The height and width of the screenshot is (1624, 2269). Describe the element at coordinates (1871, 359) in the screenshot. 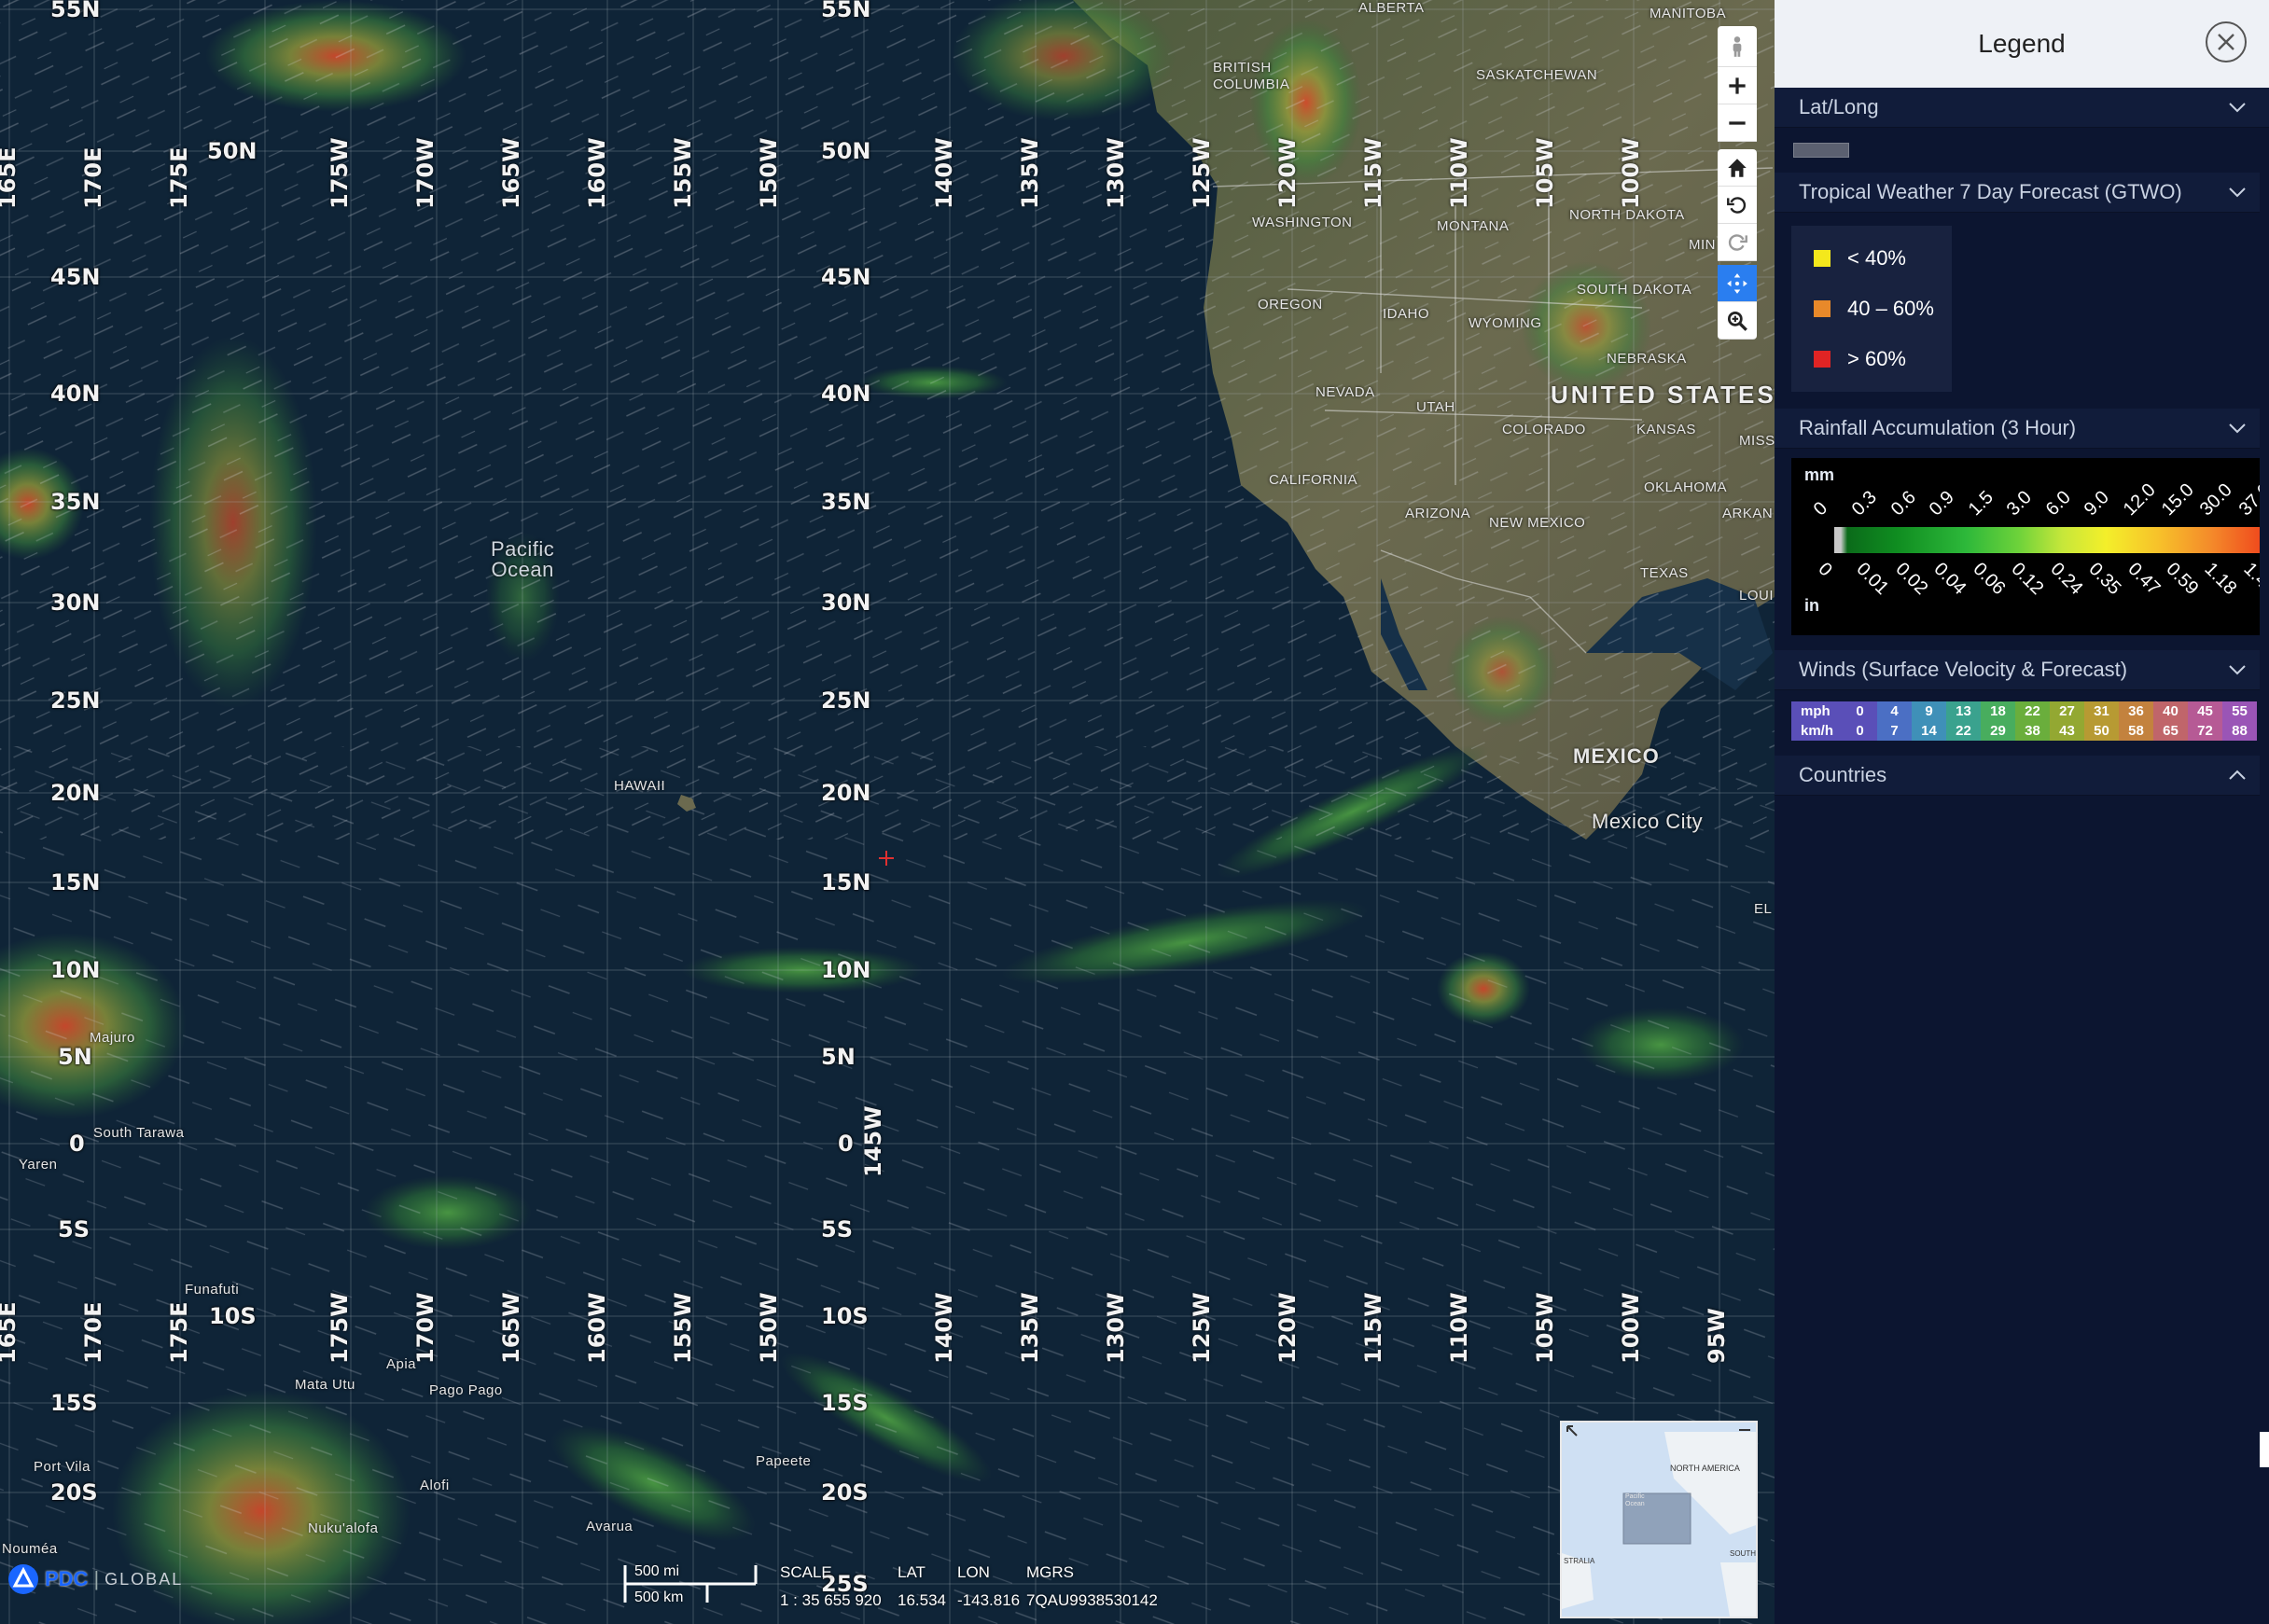

I see `gtwo-item: > 60%` at that location.